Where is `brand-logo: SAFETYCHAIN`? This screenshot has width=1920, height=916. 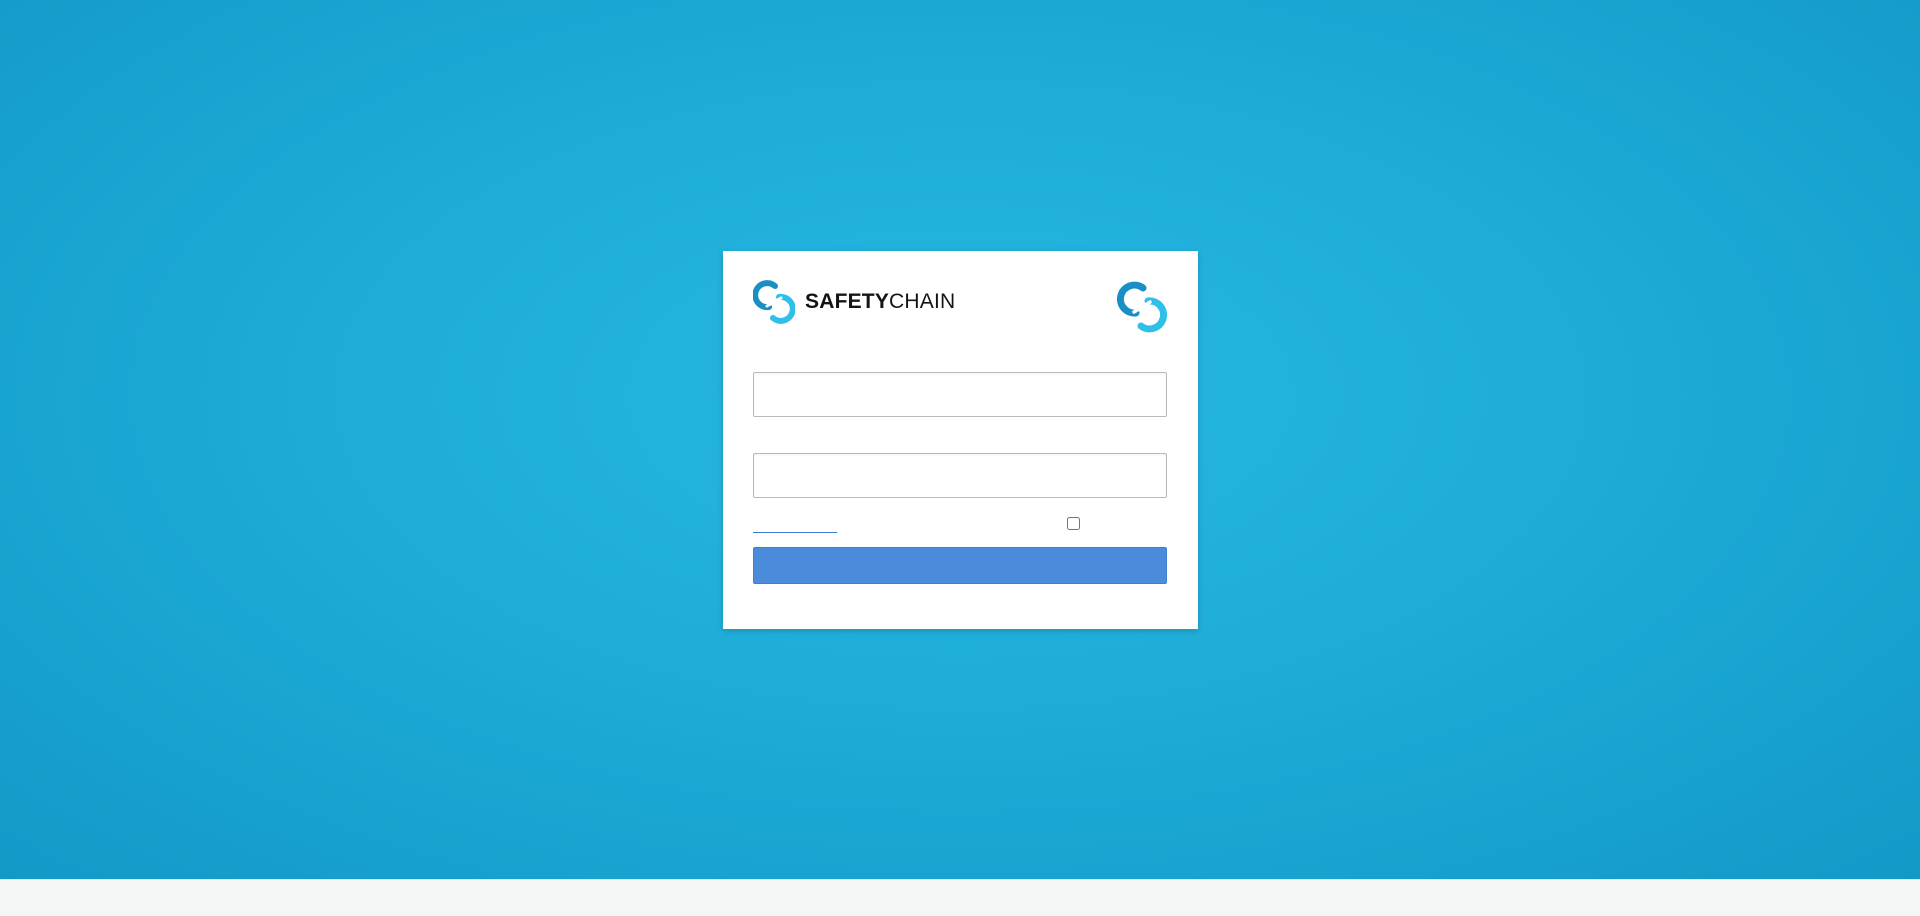
brand-logo: SAFETYCHAIN is located at coordinates (854, 302).